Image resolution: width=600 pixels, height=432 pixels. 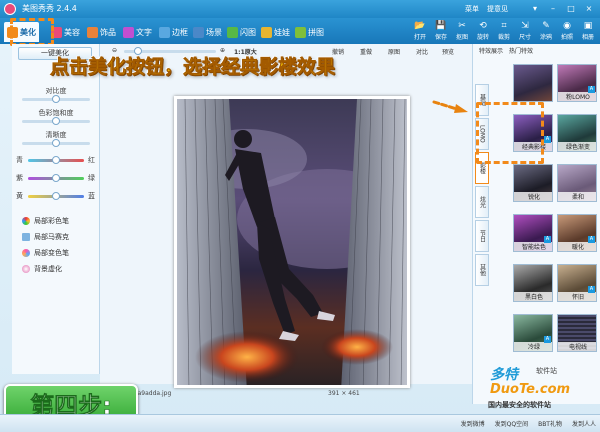 What do you see at coordinates (483, 32) in the screenshot?
I see `rotate-button: ⟲ 旋转` at bounding box center [483, 32].